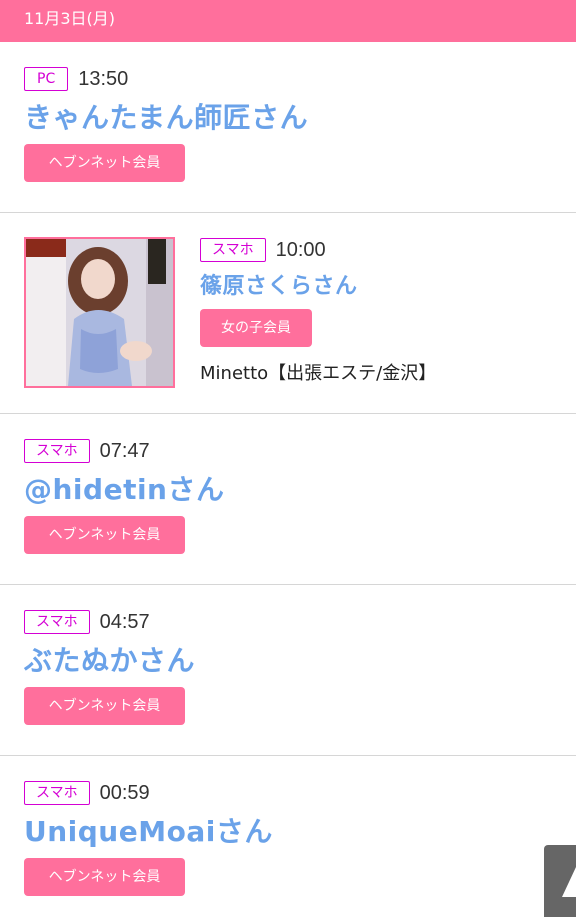  Describe the element at coordinates (288, 118) in the screenshot. I see `user-name-link: きゃんたまん師匠さん` at that location.